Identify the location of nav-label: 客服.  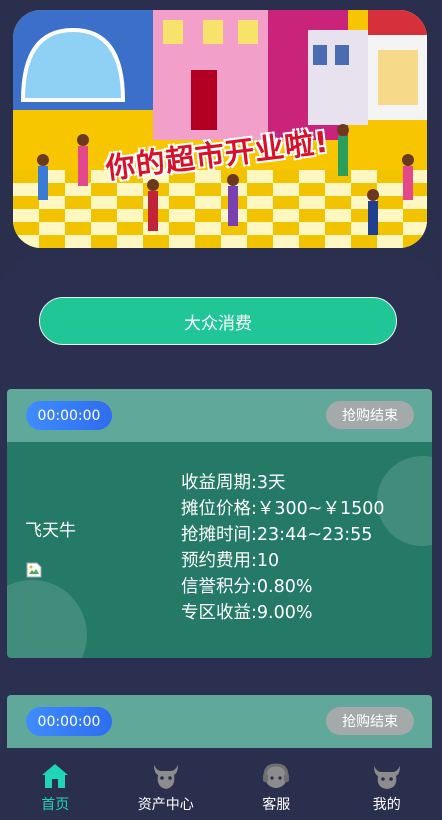
(276, 805).